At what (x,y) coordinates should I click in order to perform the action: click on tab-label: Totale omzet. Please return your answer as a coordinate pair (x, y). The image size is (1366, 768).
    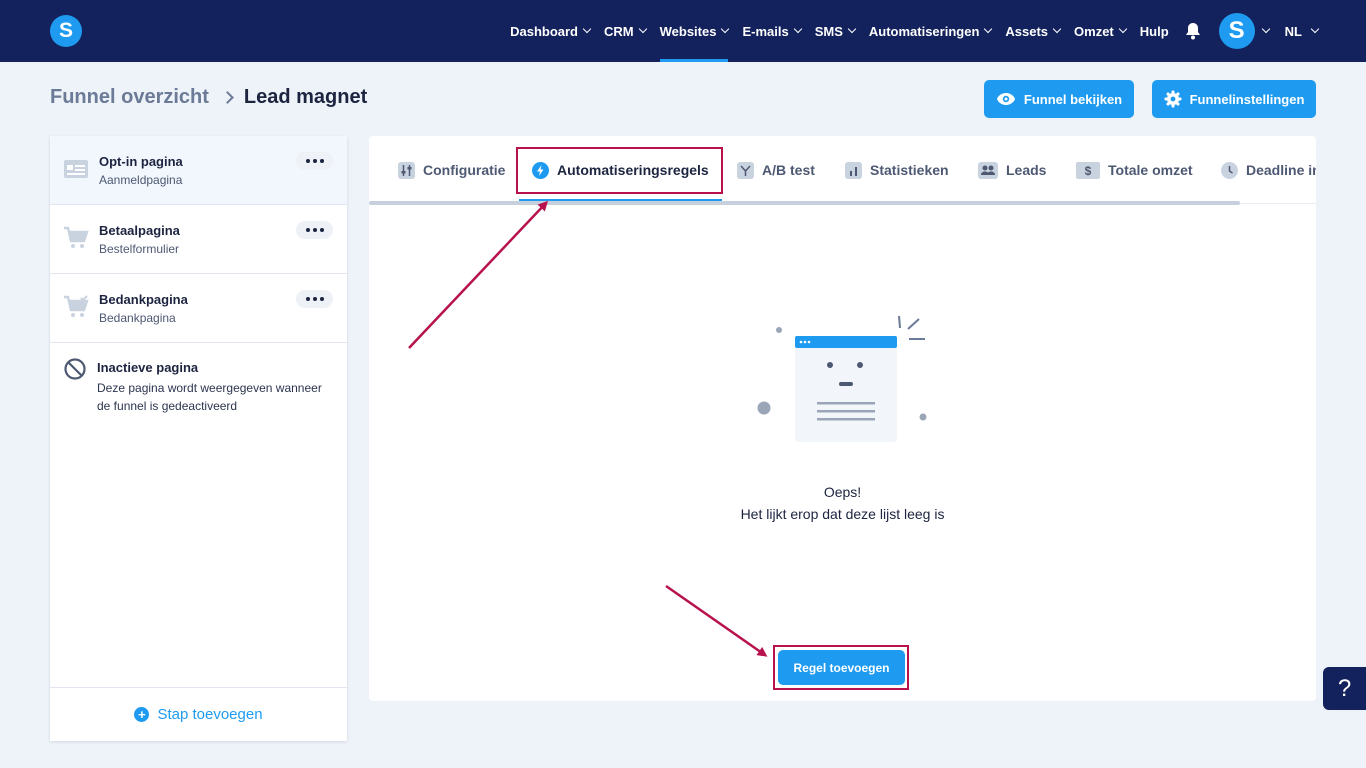
    Looking at the image, I should click on (1150, 170).